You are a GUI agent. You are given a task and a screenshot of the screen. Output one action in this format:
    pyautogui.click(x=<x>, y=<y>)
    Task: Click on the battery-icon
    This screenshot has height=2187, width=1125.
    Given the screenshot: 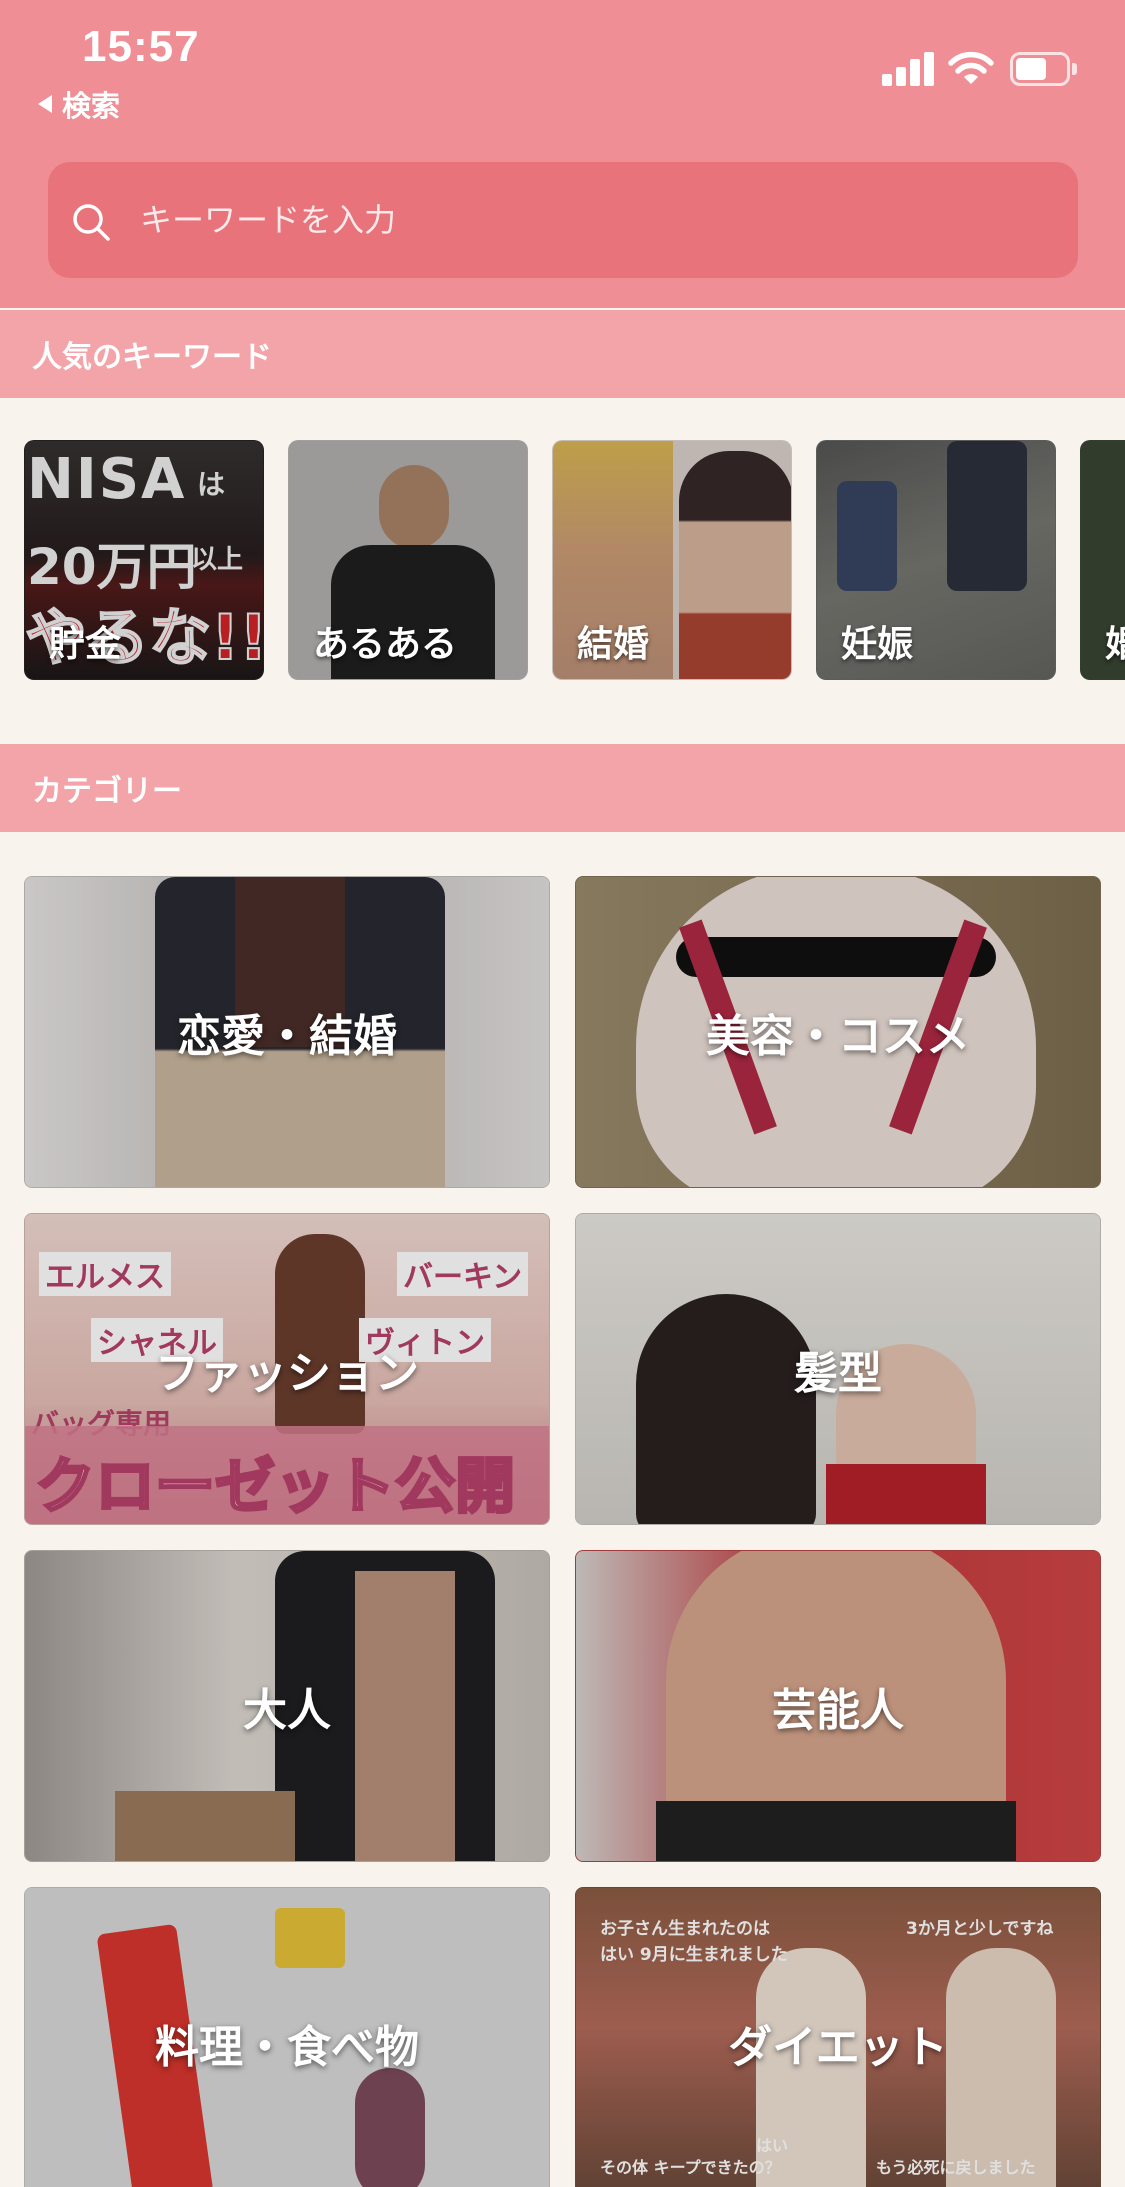 What is the action you would take?
    pyautogui.click(x=1043, y=69)
    